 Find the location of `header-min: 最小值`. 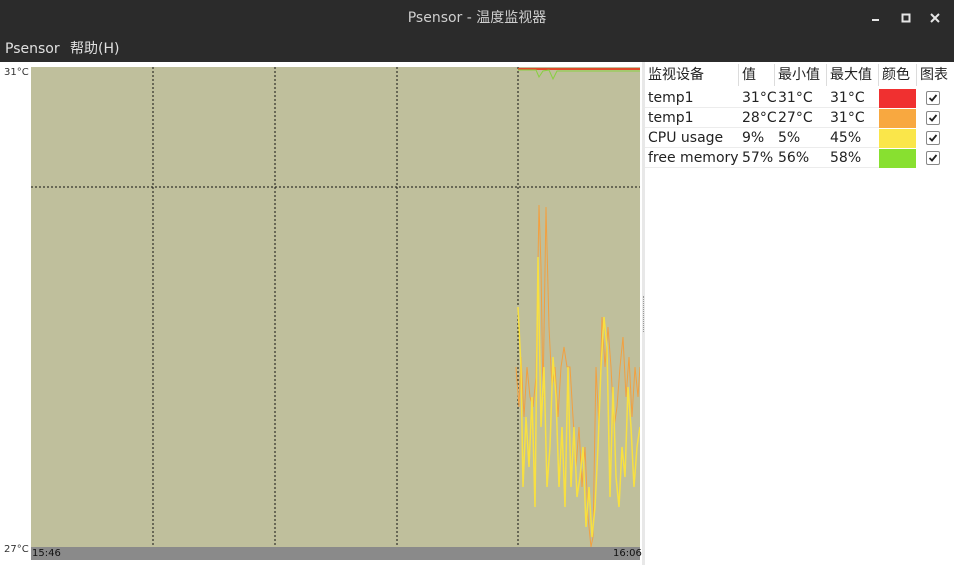

header-min: 最小值 is located at coordinates (801, 75).